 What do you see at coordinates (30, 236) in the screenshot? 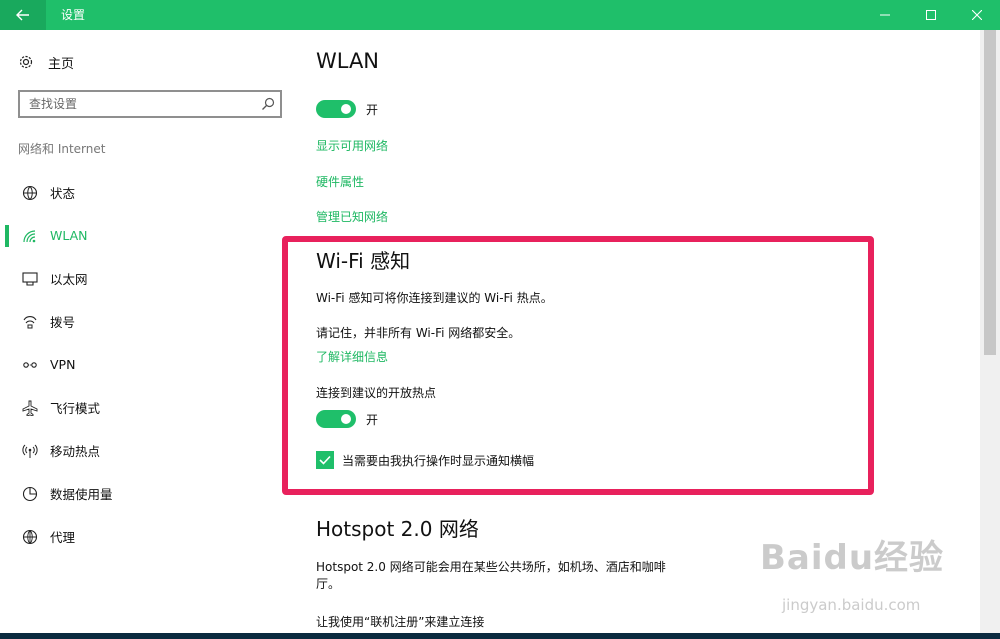
I see `wifi-icon` at bounding box center [30, 236].